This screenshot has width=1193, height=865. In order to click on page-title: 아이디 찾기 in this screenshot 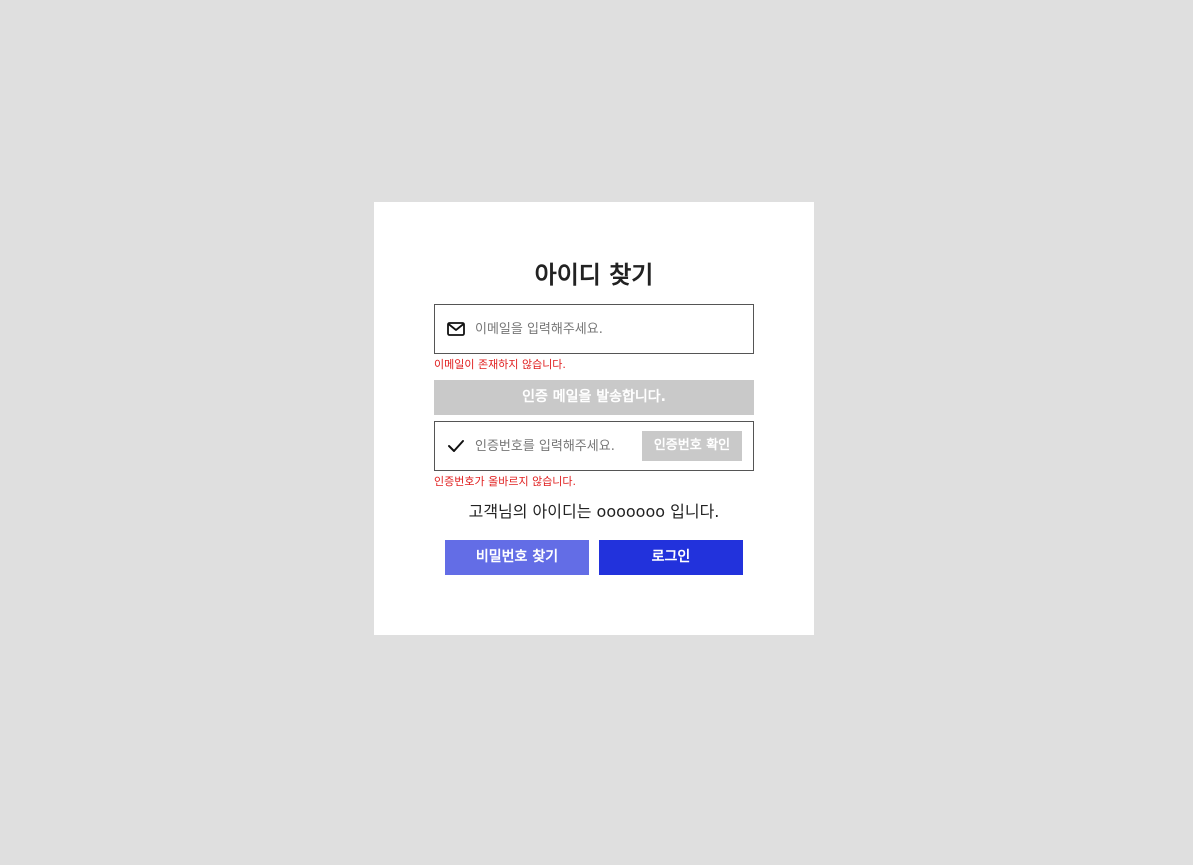, I will do `click(594, 275)`.